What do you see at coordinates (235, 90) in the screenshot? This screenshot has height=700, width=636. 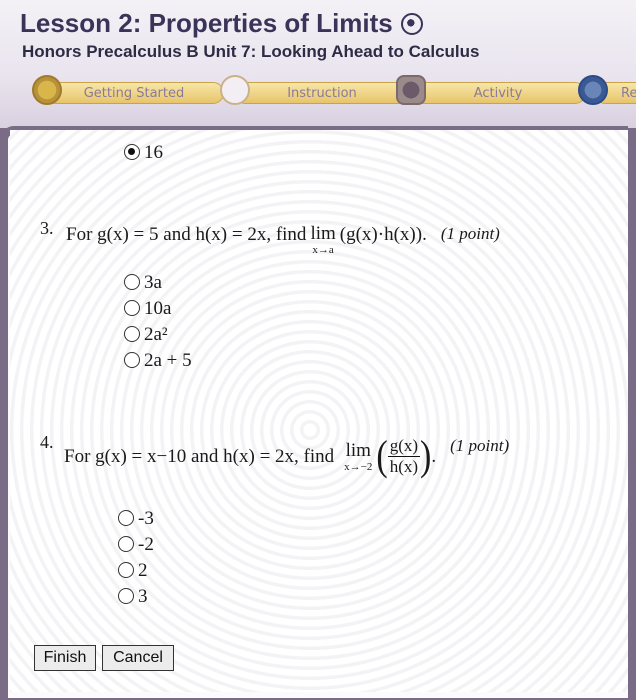 I see `instruction-icon` at bounding box center [235, 90].